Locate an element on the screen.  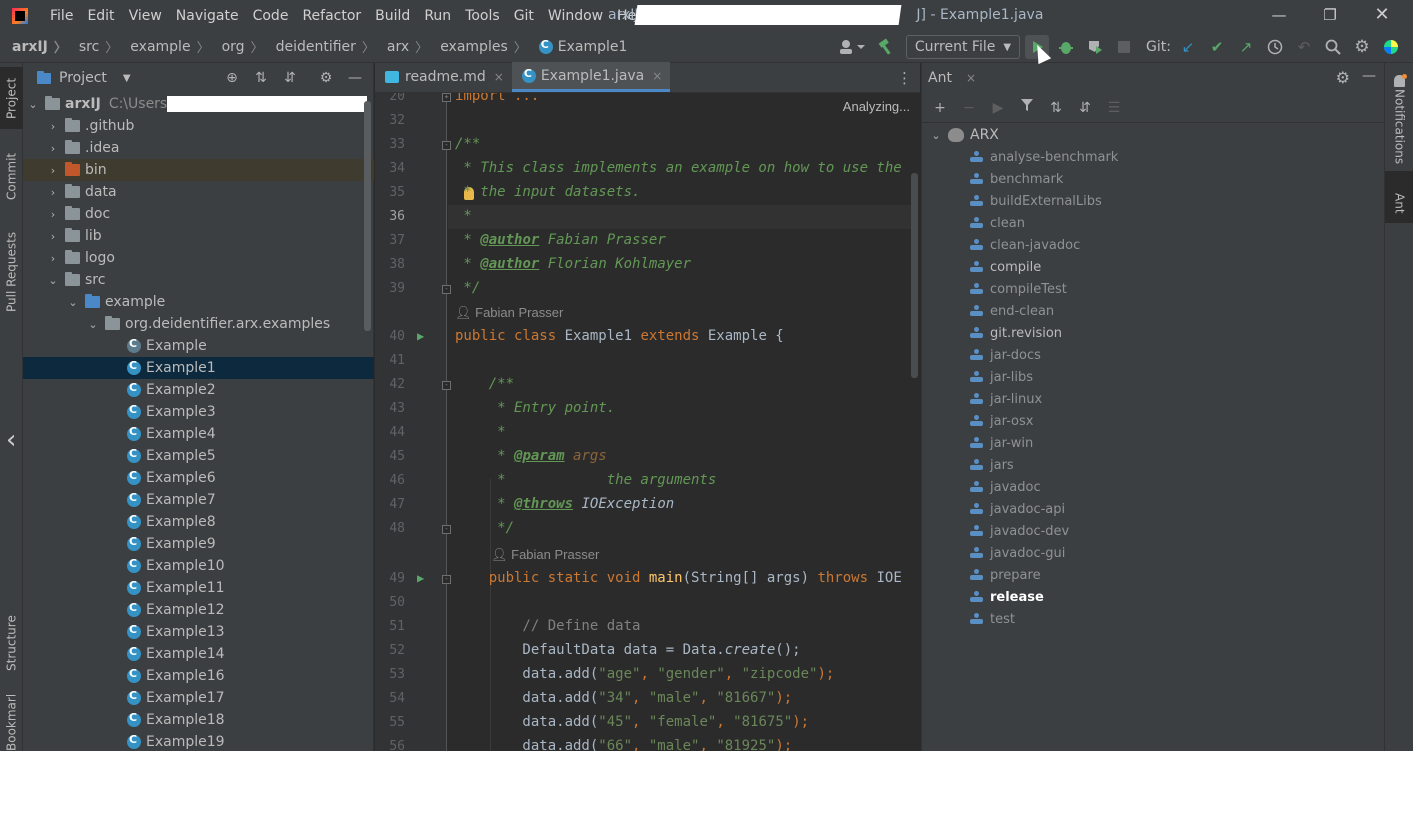
tree-class-example10: Example10 is located at coordinates (198, 566).